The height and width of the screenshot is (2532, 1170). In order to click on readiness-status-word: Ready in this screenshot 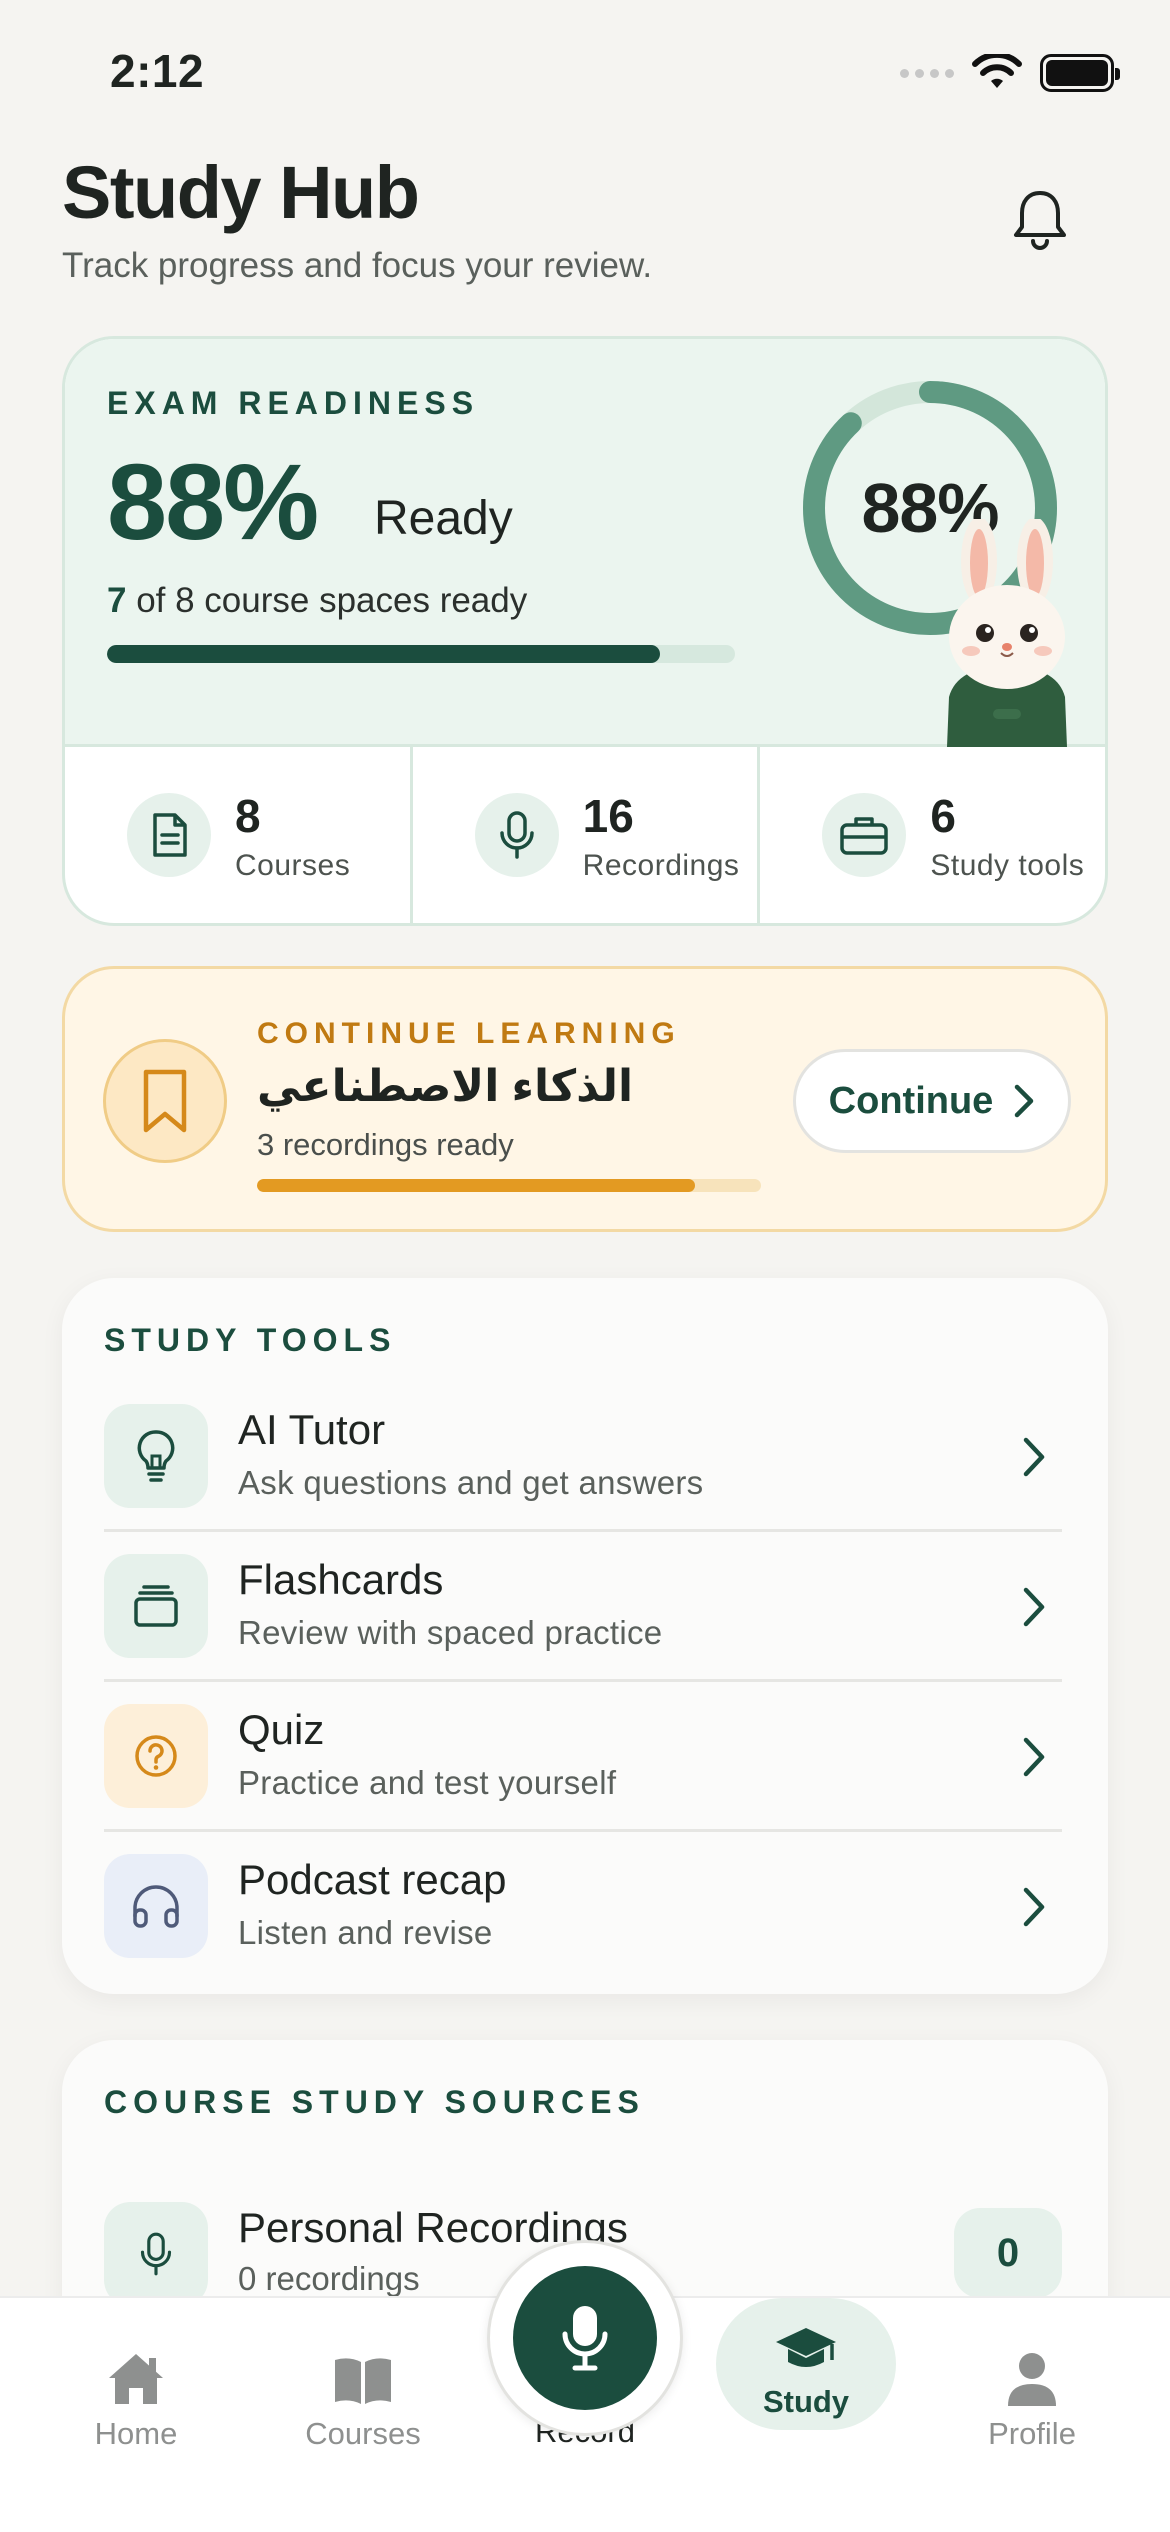, I will do `click(443, 518)`.